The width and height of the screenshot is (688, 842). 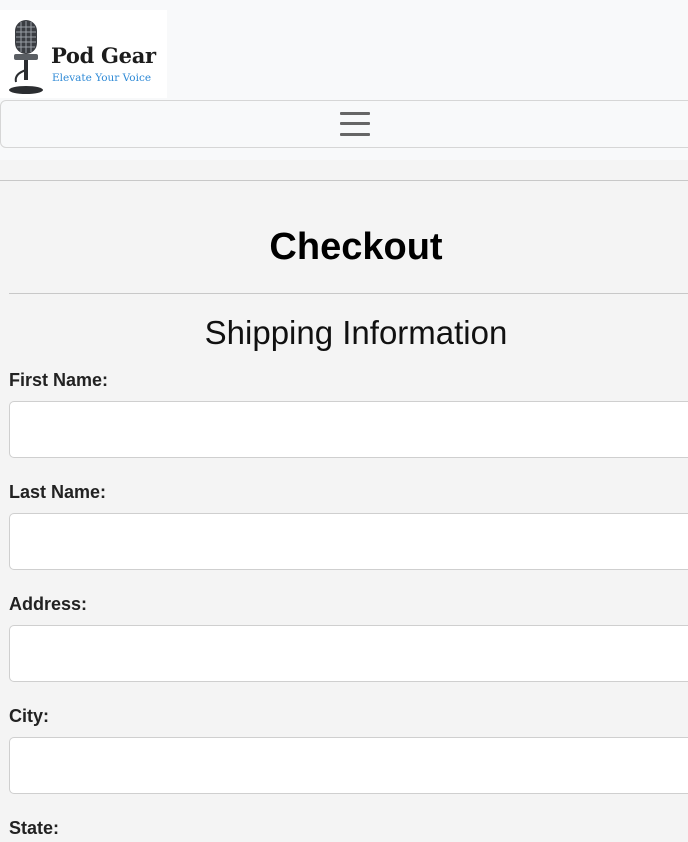 I want to click on brand-logo: Pod Gear Elevate Your Voice, so click(x=83, y=54).